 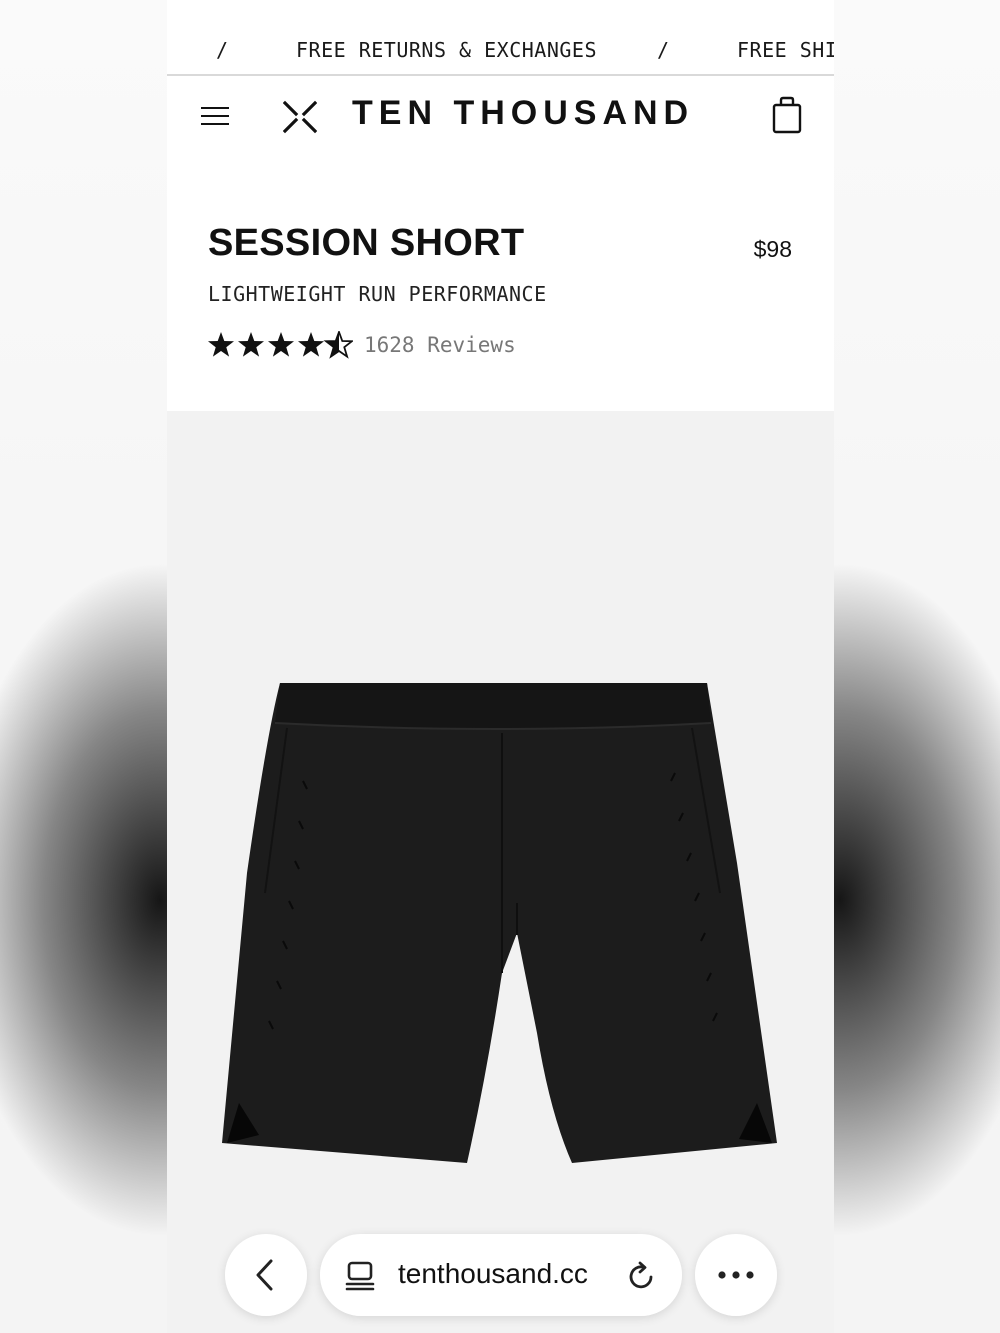 I want to click on shopping-bag-icon, so click(x=787, y=115).